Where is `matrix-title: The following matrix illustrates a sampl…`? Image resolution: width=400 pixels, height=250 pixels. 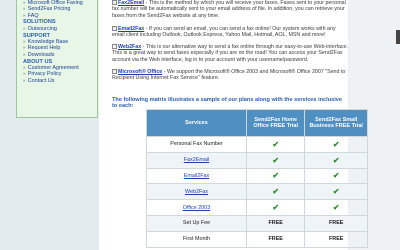 matrix-title: The following matrix illustrates a sampl… is located at coordinates (227, 103).